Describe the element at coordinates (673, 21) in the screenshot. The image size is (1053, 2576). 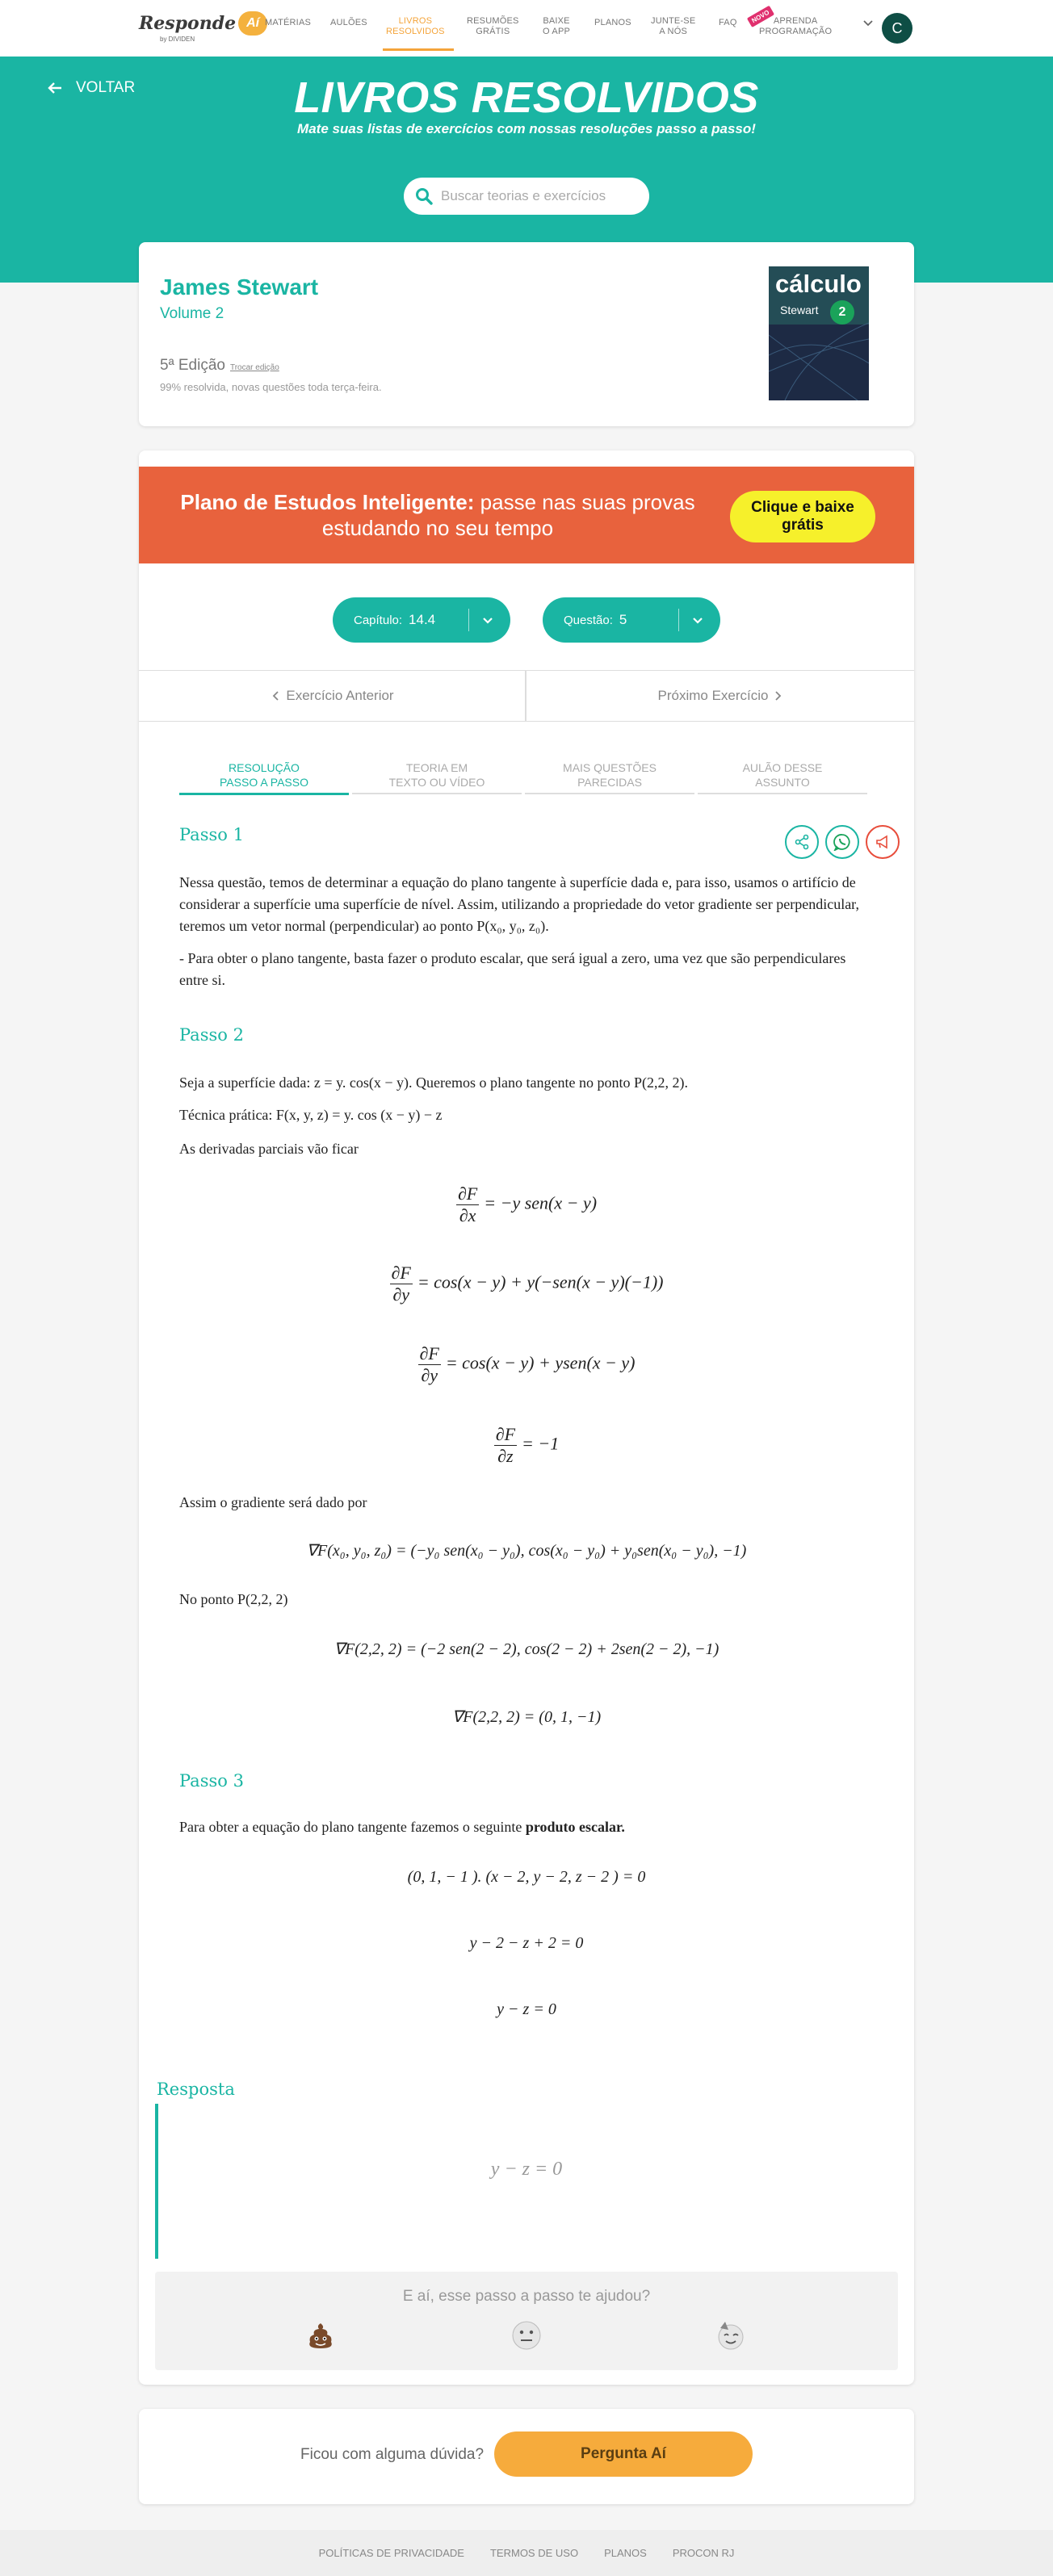
I see `nav-label: Junte-se` at that location.